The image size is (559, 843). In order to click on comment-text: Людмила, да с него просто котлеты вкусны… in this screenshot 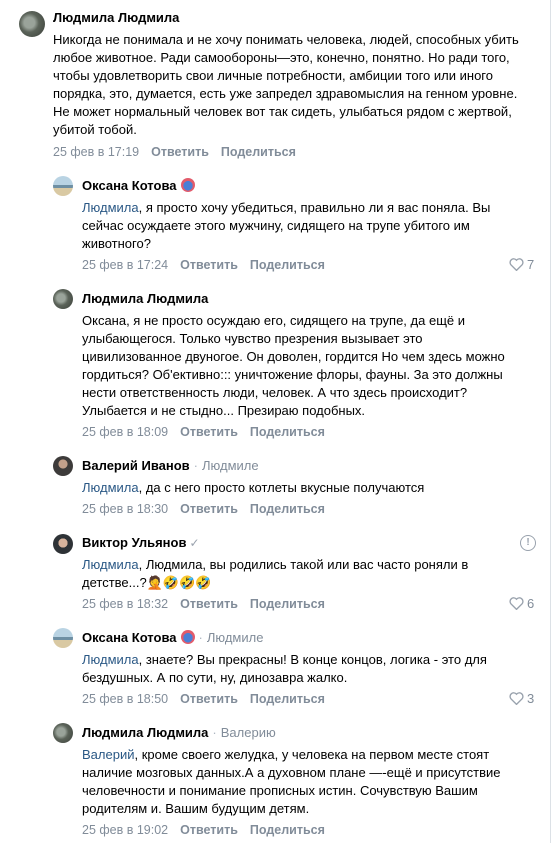, I will do `click(253, 487)`.